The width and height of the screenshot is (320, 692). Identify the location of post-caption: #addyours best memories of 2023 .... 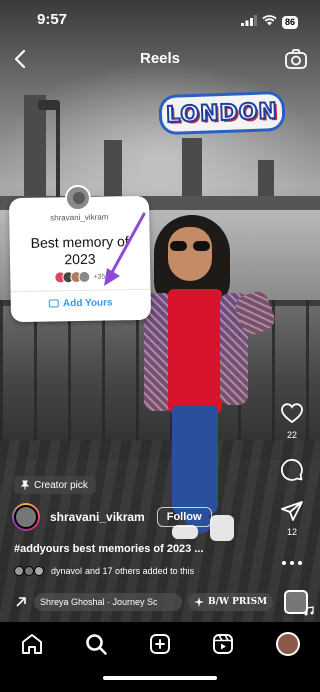
(109, 549).